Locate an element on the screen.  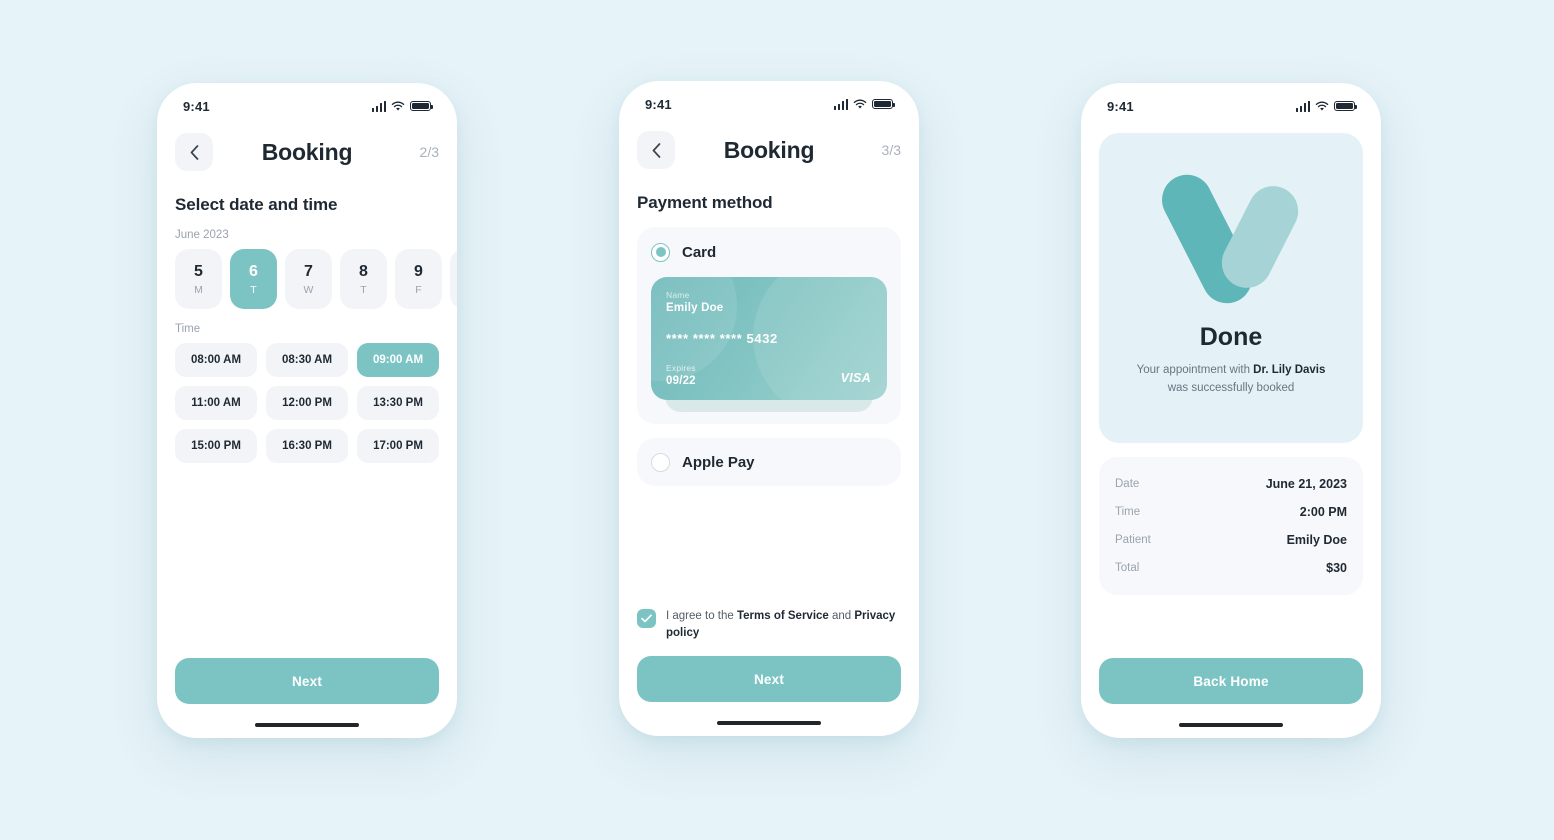
card-expiry-block: Expires 09/22 is located at coordinates (681, 375).